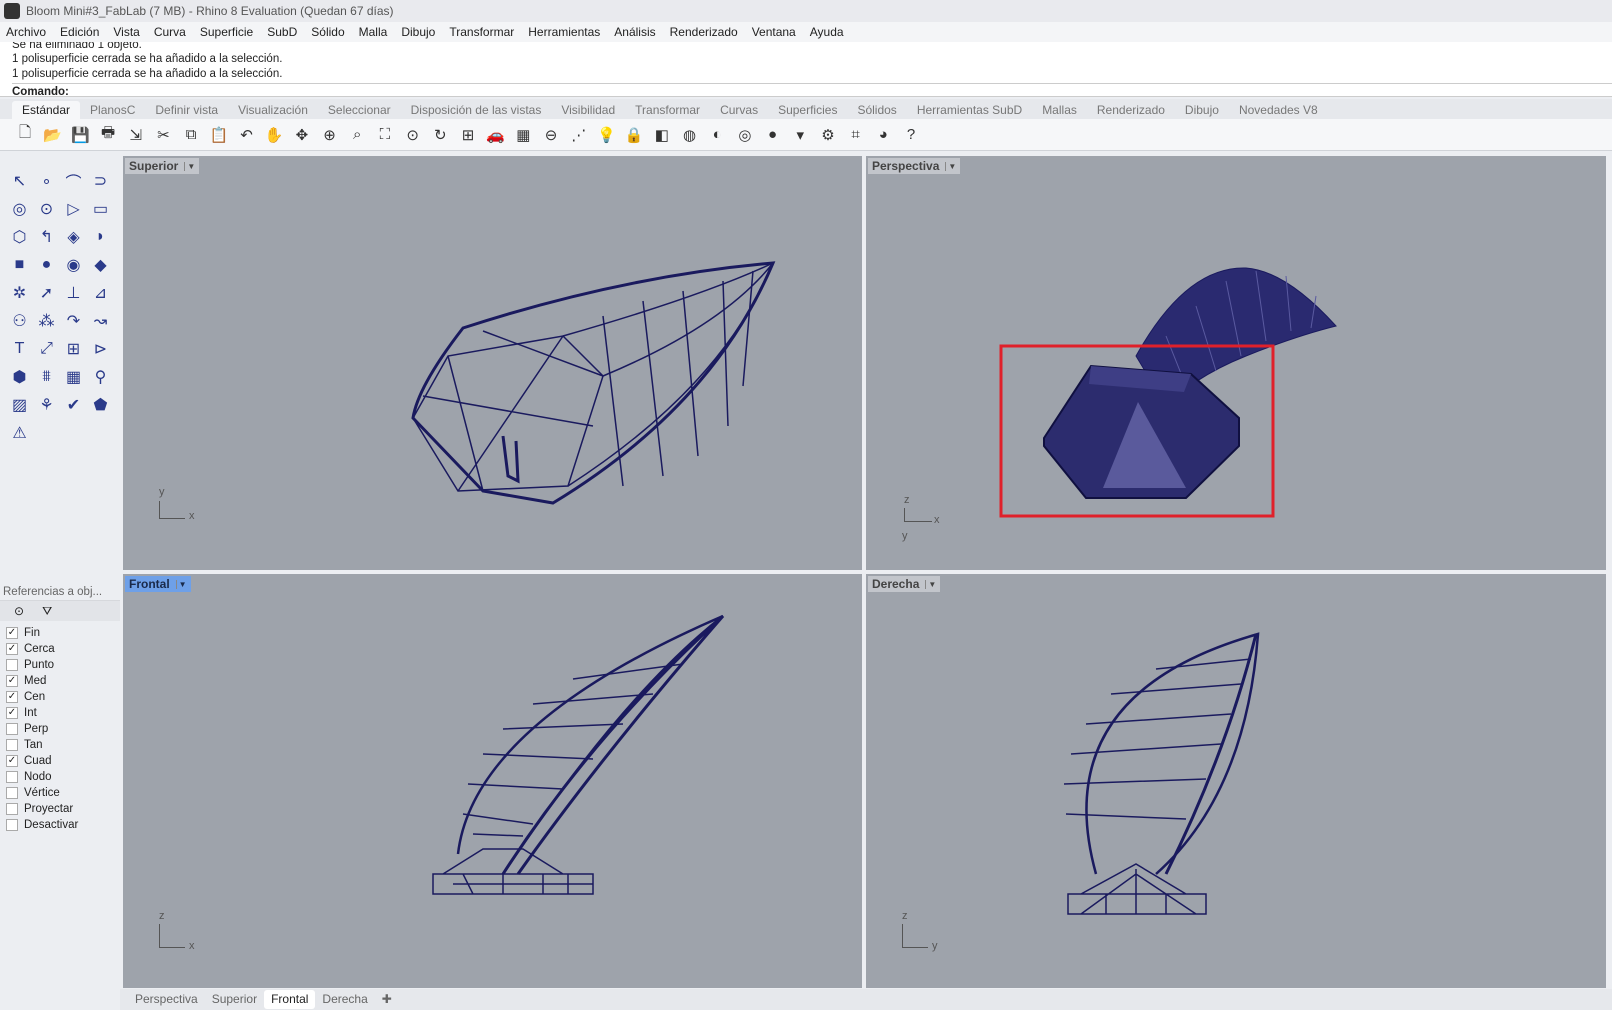 The image size is (1612, 1010). What do you see at coordinates (690, 135) in the screenshot?
I see `color-wheel-icon: ◍` at bounding box center [690, 135].